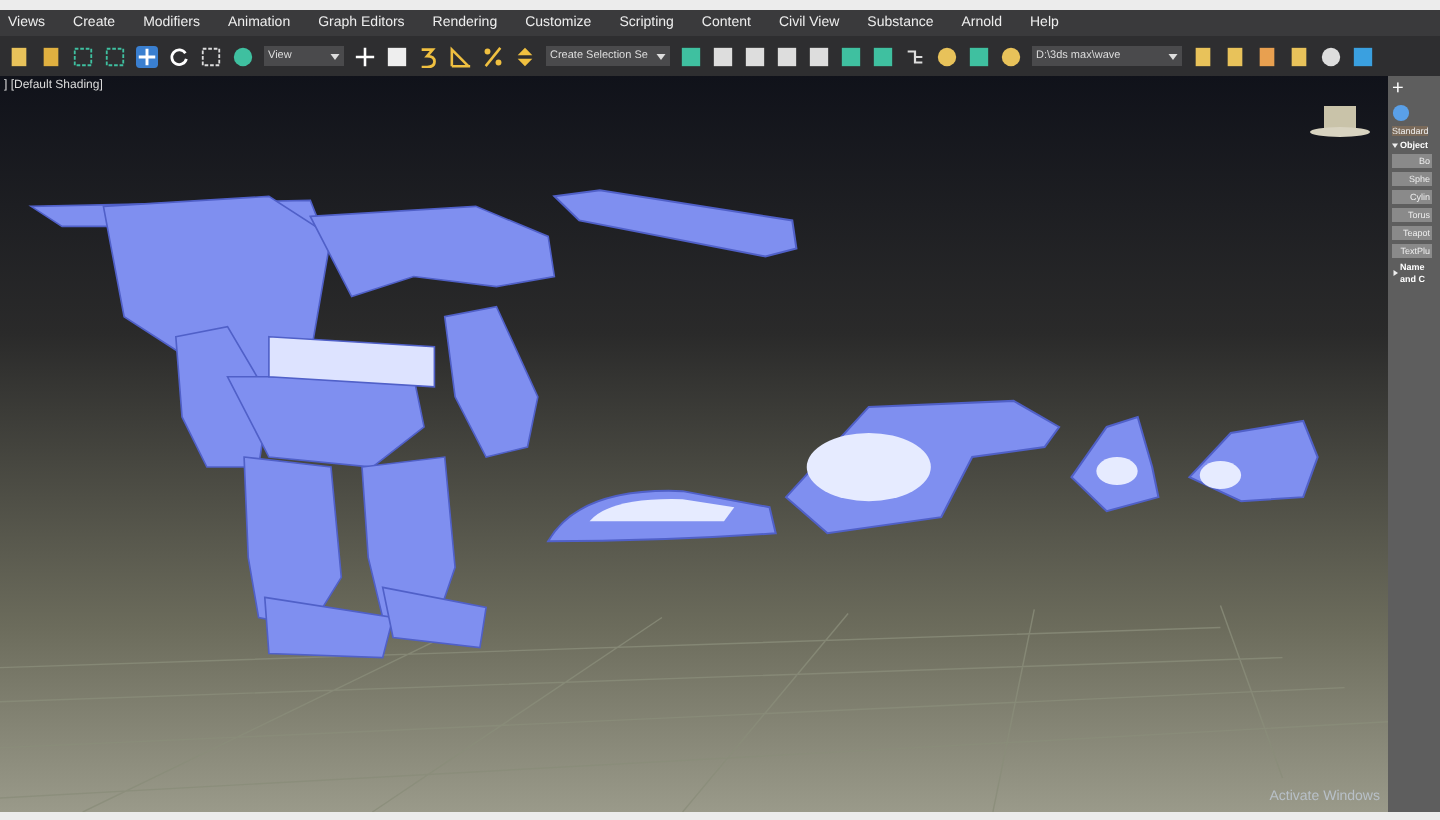  I want to click on hat-icon, so click(1340, 122).